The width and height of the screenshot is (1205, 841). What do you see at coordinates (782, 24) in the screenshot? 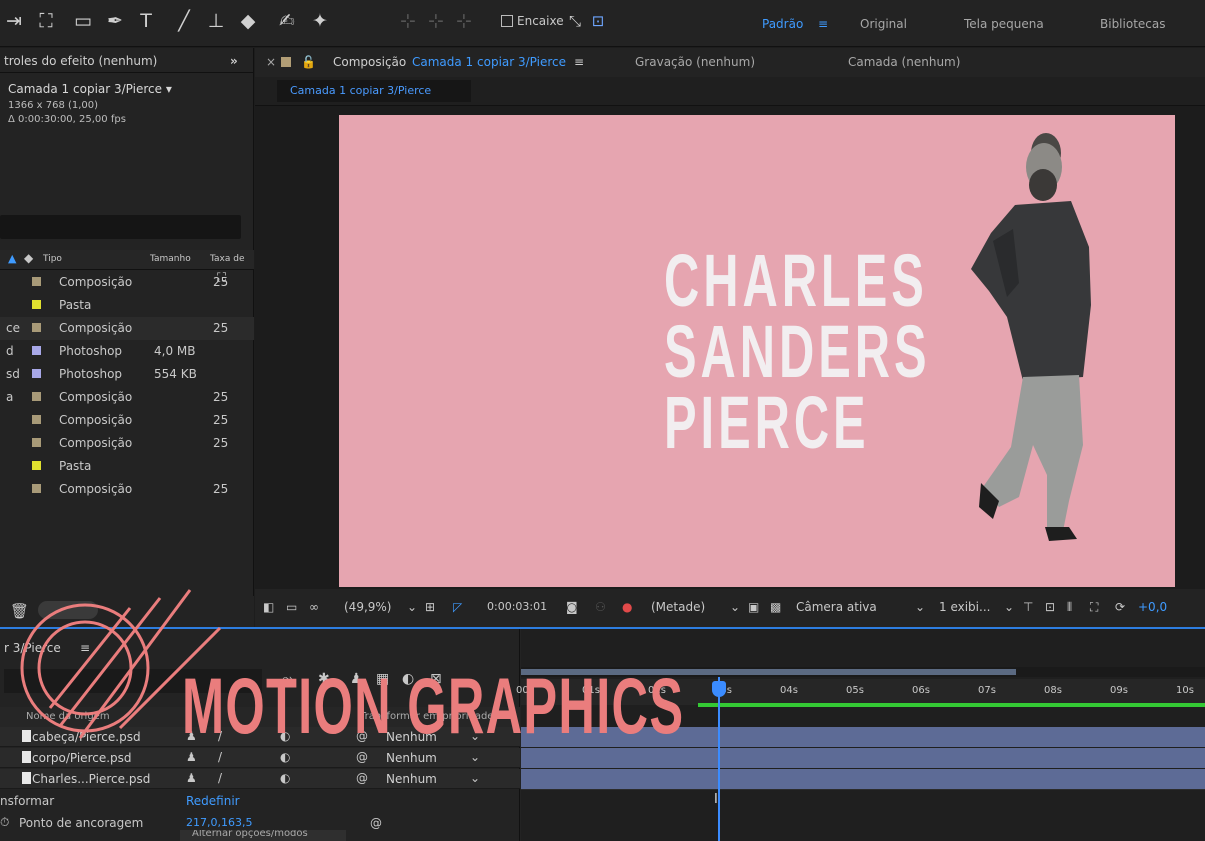
I see `workspace-padrao: Padrão` at bounding box center [782, 24].